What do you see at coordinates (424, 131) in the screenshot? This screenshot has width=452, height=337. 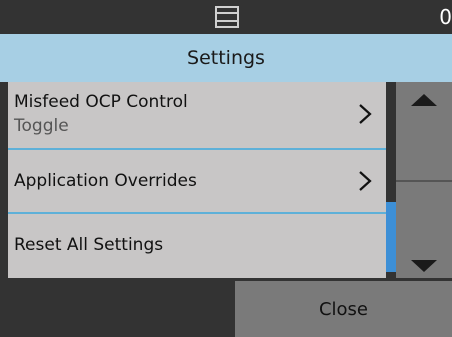 I see `scroll-up-button` at bounding box center [424, 131].